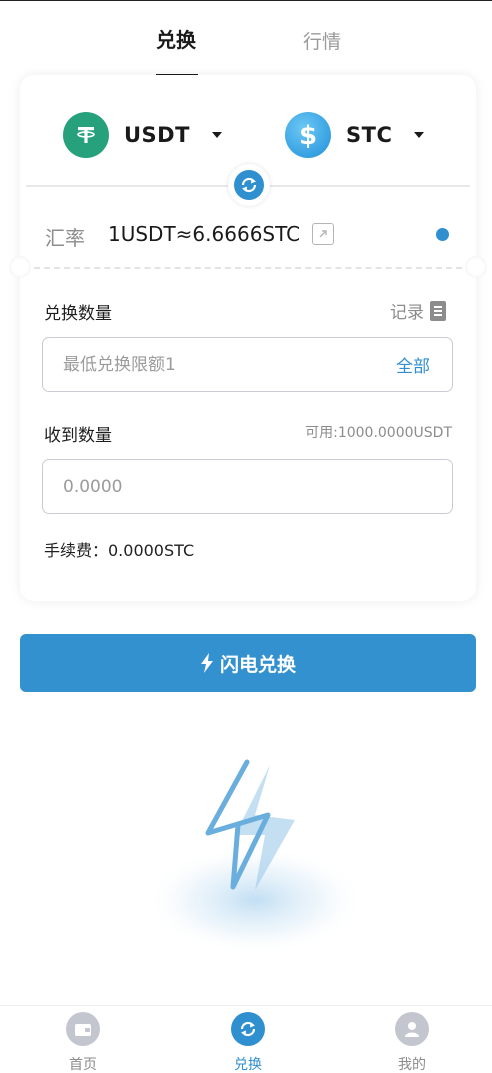  What do you see at coordinates (248, 1065) in the screenshot?
I see `nav-label-exchange: 兑换` at bounding box center [248, 1065].